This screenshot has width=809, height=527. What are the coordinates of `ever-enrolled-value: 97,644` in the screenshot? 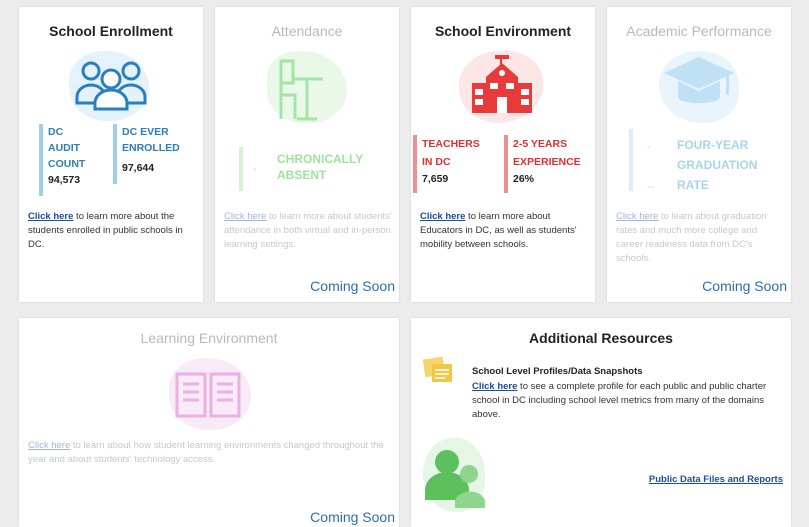 It's located at (138, 168).